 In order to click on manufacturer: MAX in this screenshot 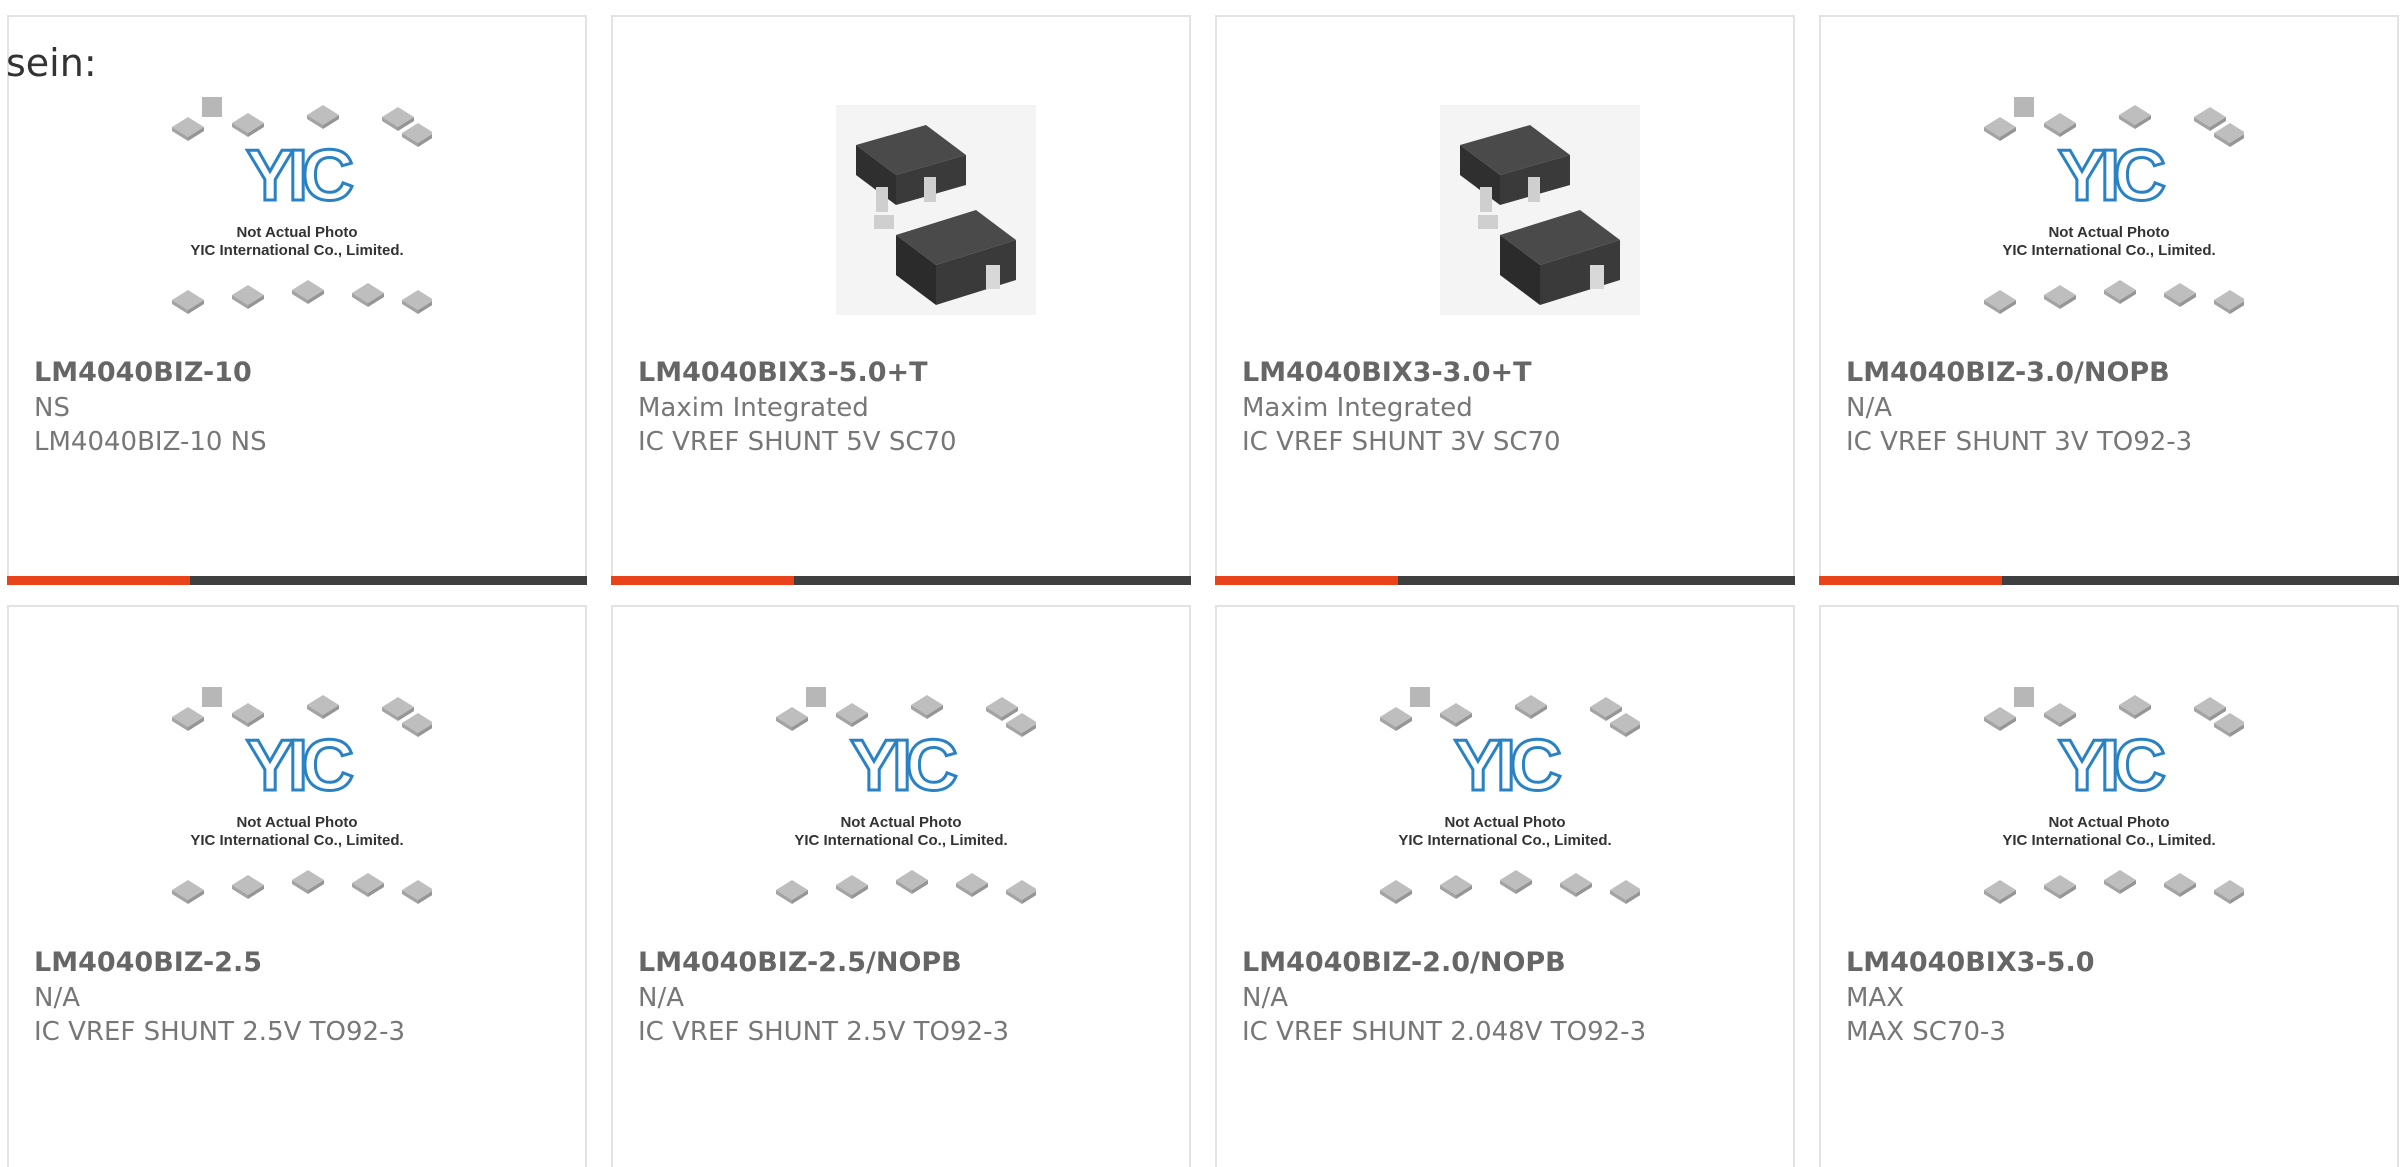, I will do `click(1875, 998)`.